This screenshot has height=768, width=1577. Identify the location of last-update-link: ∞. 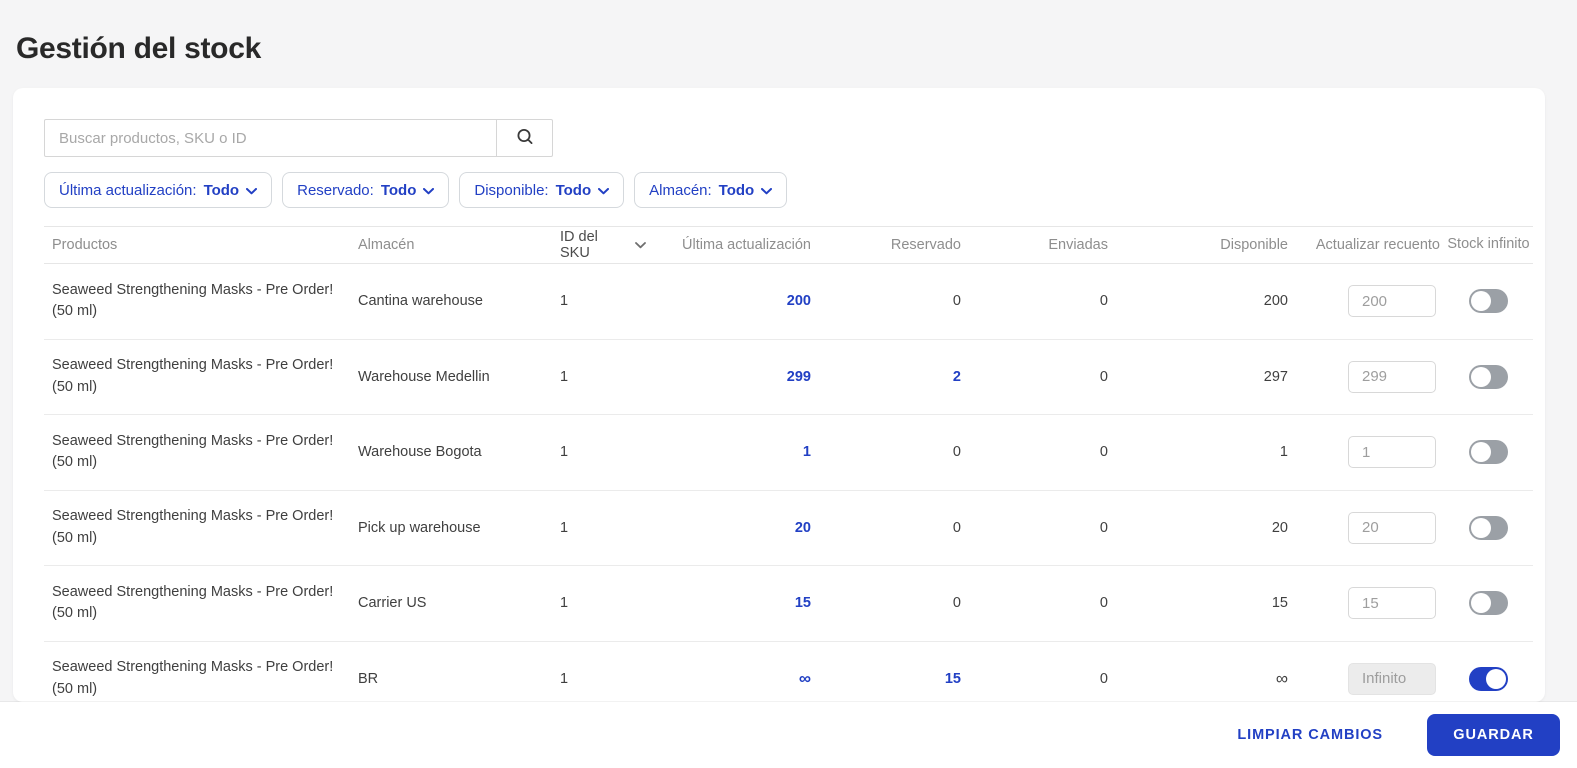
(805, 678).